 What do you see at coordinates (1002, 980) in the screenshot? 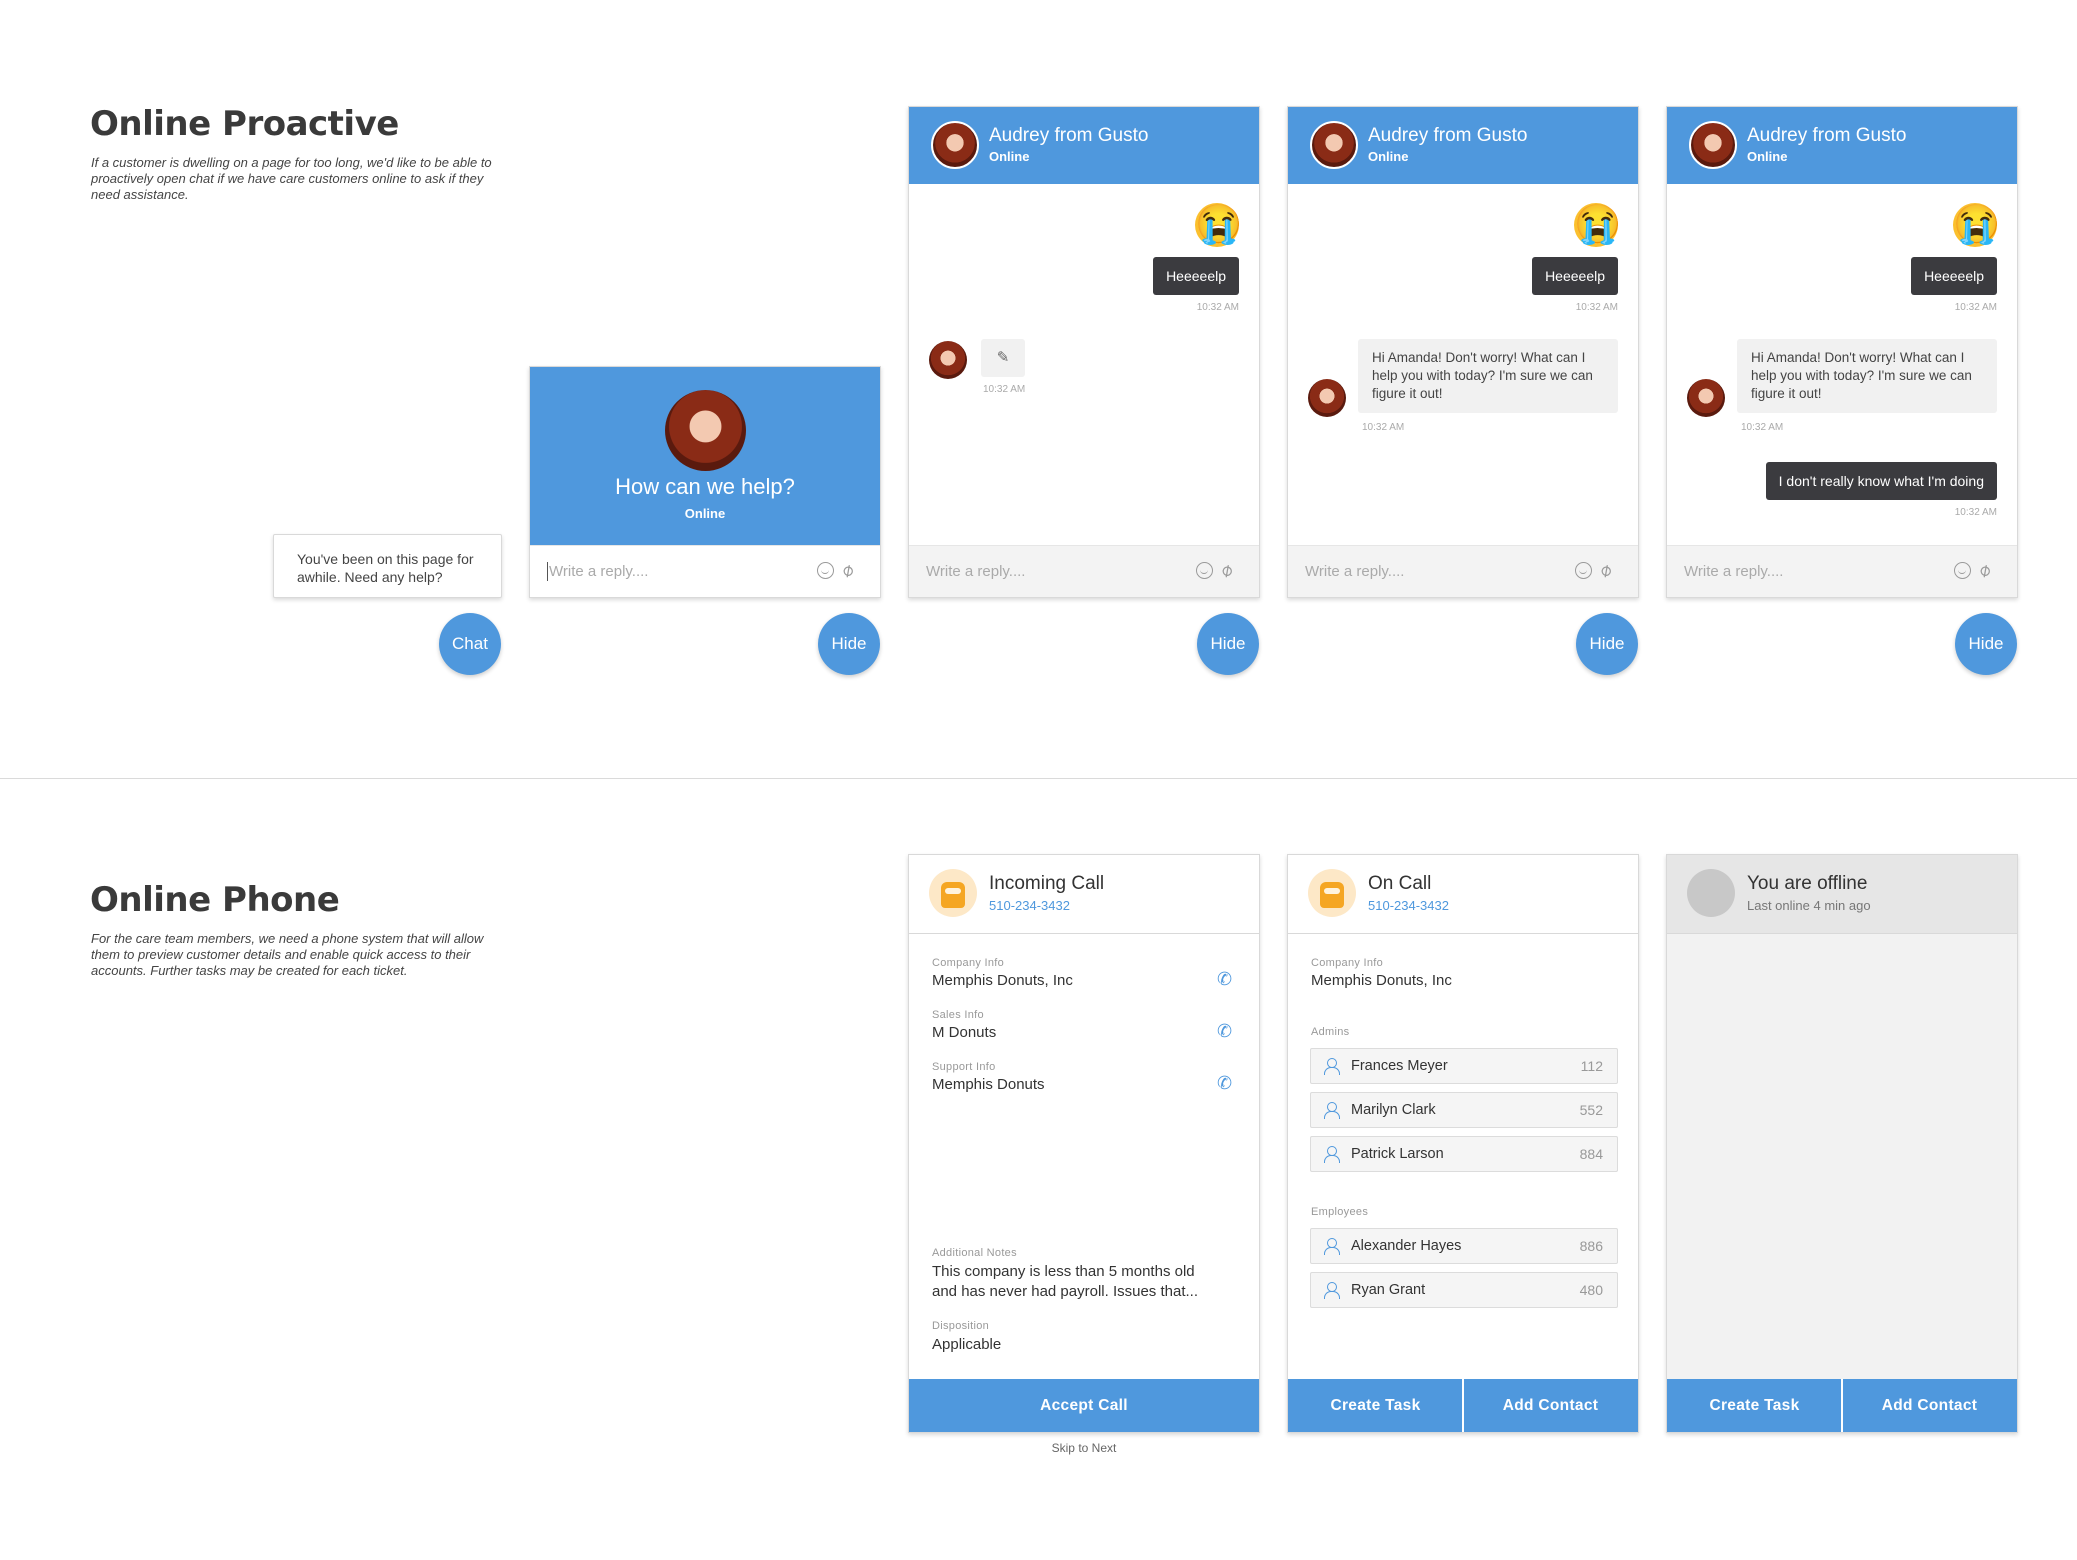
I see `company-info-value: Memphis Donuts, Inc` at bounding box center [1002, 980].